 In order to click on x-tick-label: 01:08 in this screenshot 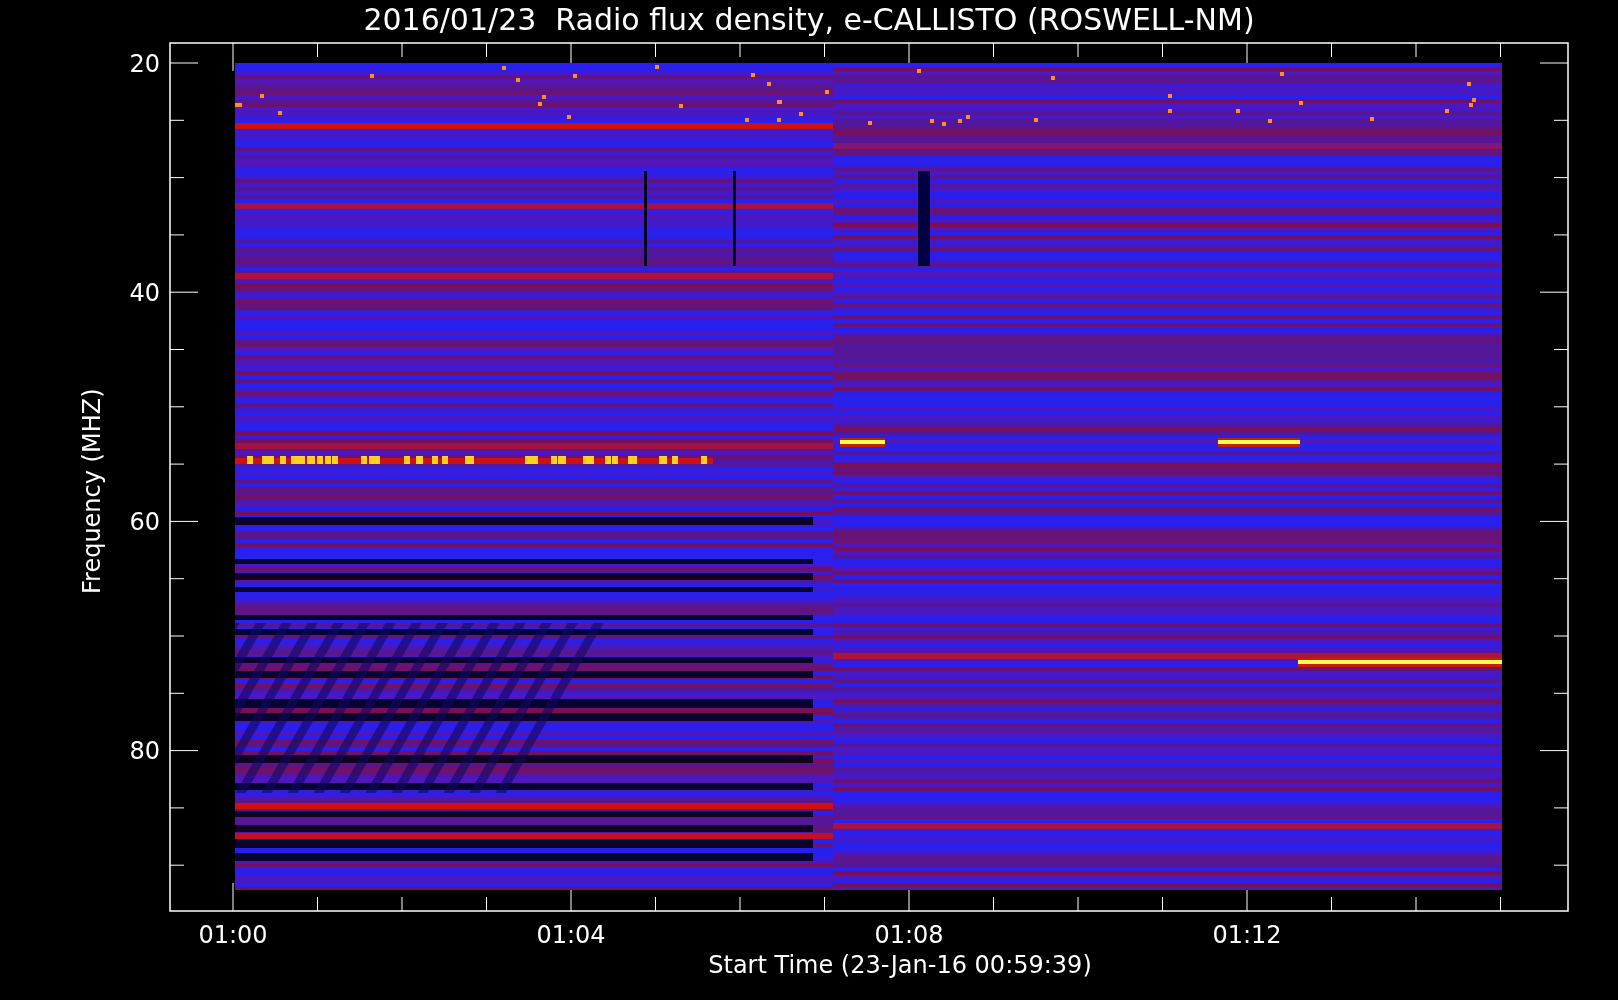, I will do `click(909, 935)`.